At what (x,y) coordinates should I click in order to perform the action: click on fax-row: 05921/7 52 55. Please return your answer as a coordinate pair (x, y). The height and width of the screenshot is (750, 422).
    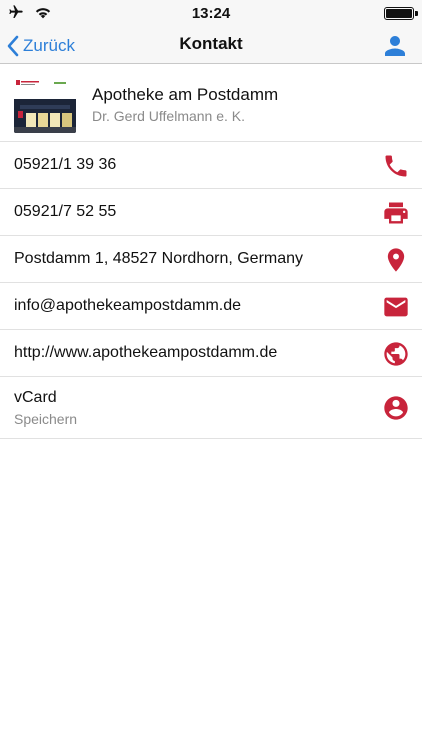
    Looking at the image, I should click on (211, 212).